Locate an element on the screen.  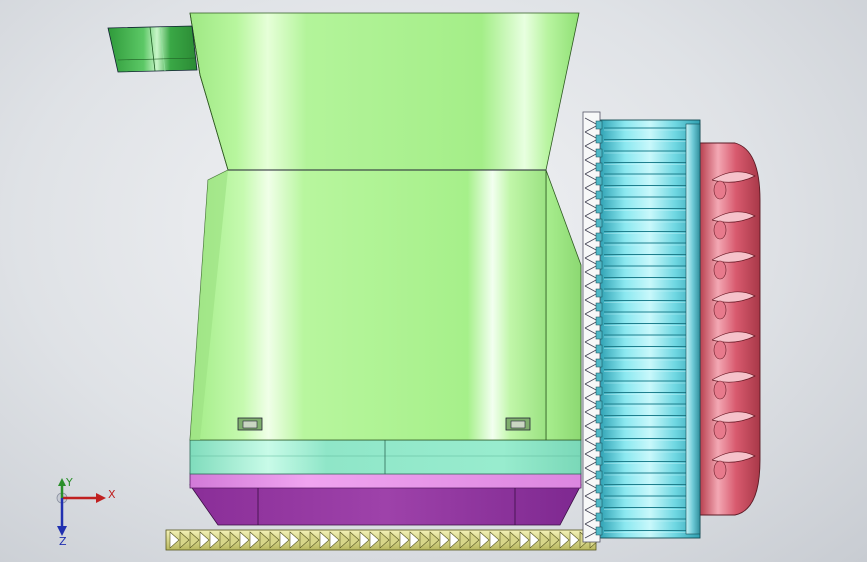
latch-left is located at coordinates (250, 424).